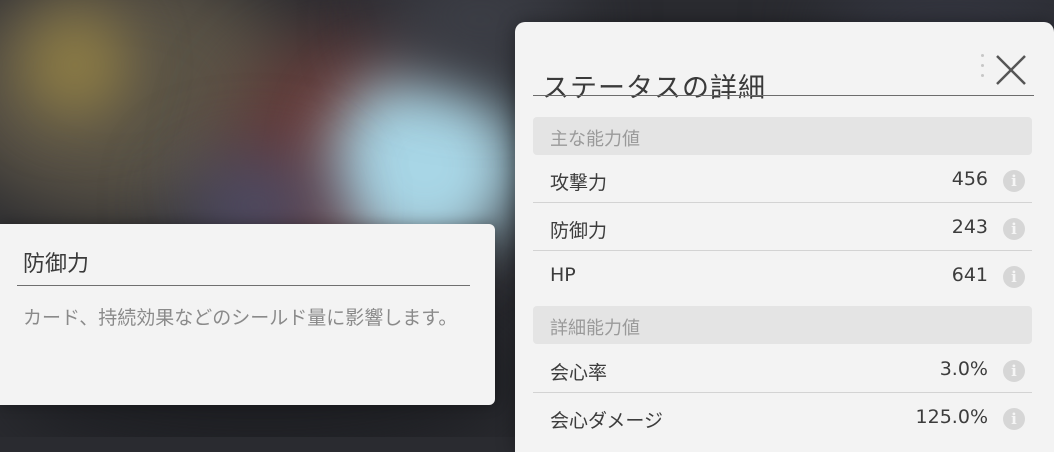 The image size is (1054, 452). I want to click on panel-title: ステータスの詳細, so click(654, 88).